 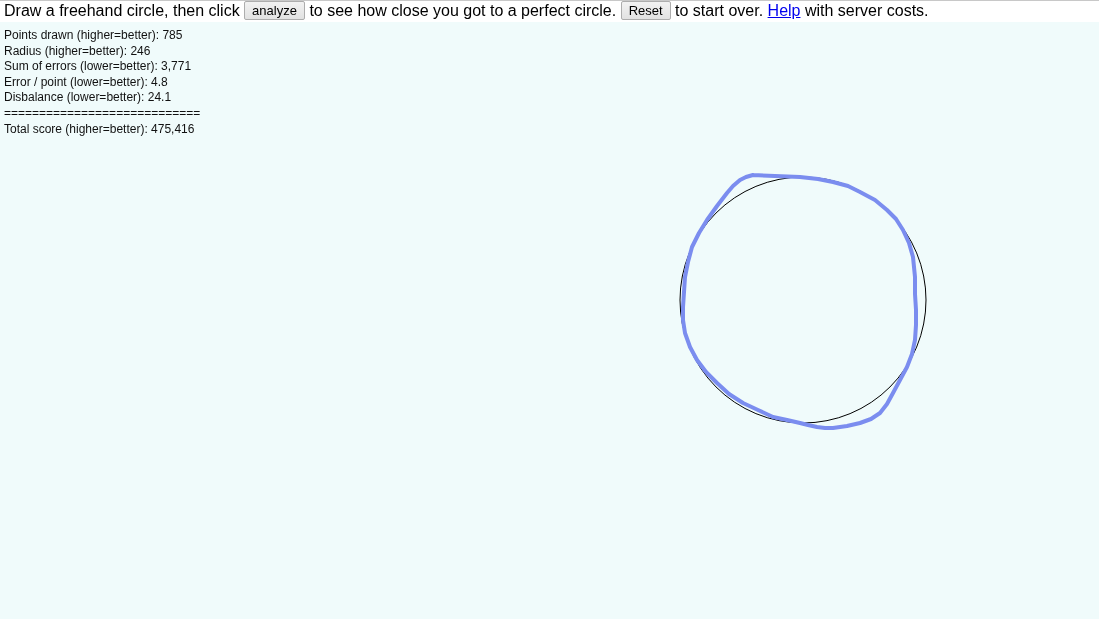 What do you see at coordinates (77, 51) in the screenshot?
I see `result-line: Radius (higher=better): 246` at bounding box center [77, 51].